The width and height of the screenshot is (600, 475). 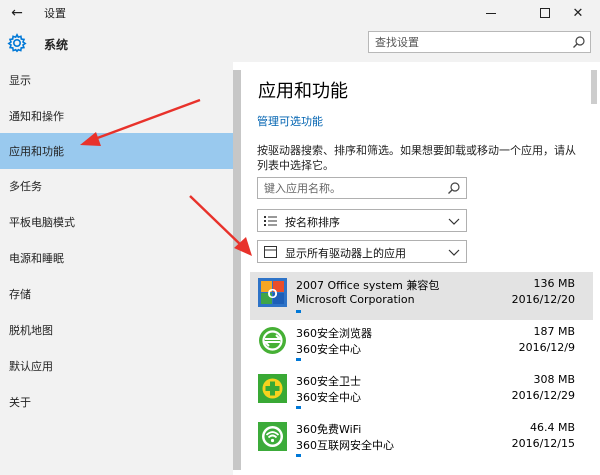 What do you see at coordinates (116, 294) in the screenshot?
I see `sidebar-item-storage: 存储` at bounding box center [116, 294].